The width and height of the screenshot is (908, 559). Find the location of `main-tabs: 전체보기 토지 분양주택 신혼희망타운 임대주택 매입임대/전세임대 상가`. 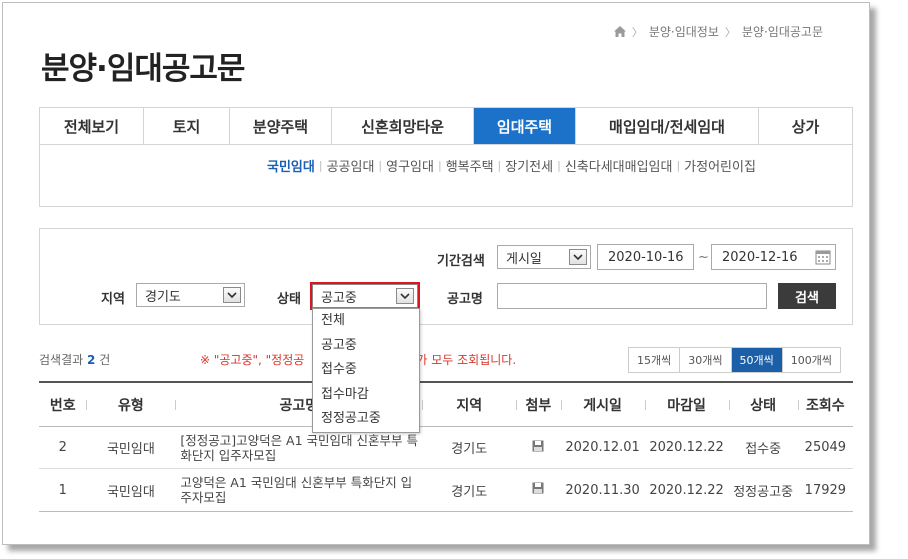

main-tabs: 전체보기 토지 분양주택 신혼희망타운 임대주택 매입임대/전세임대 상가 is located at coordinates (446, 126).